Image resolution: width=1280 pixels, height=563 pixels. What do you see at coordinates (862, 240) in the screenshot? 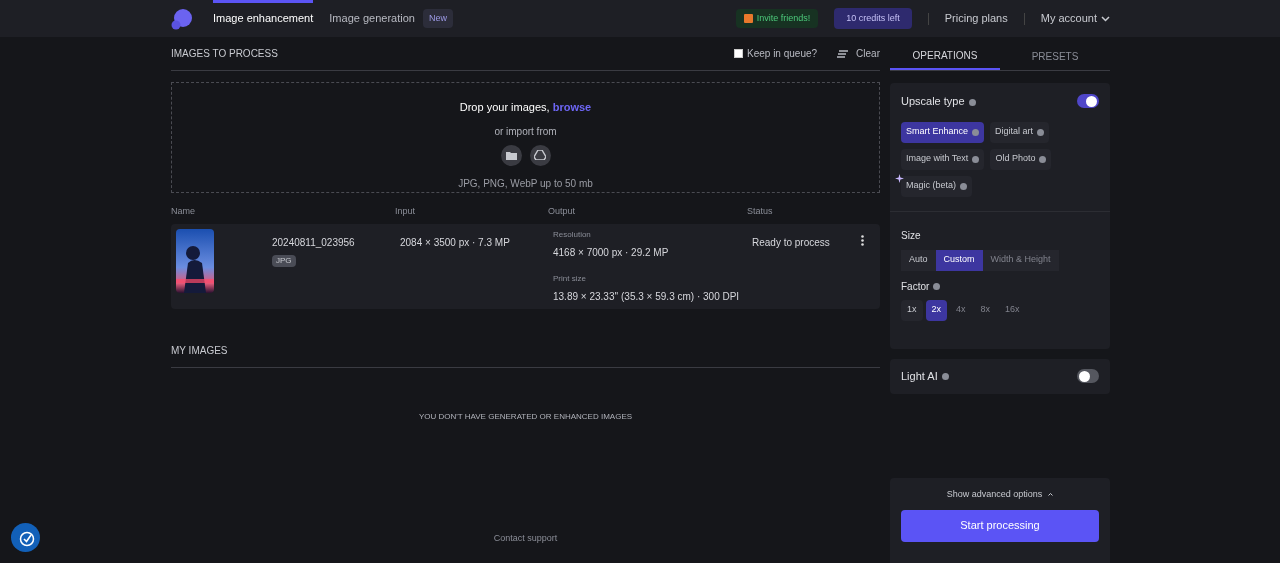
I see `more-icon` at bounding box center [862, 240].